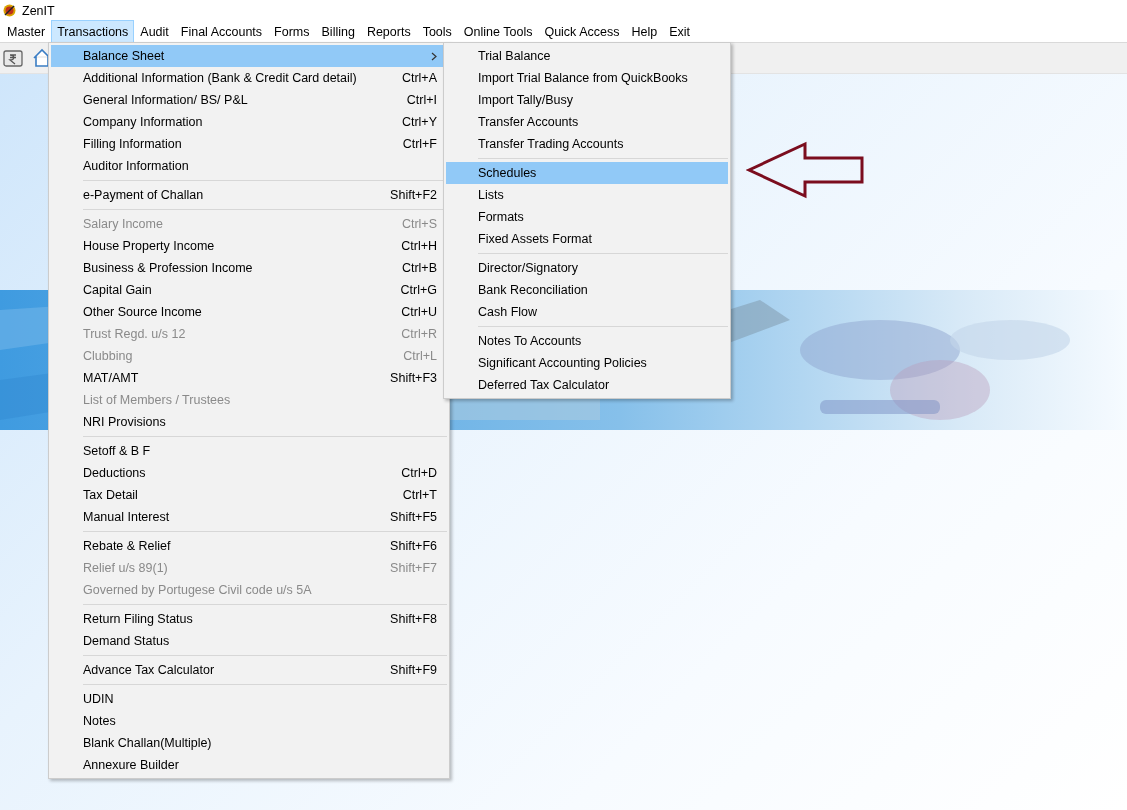 Image resolution: width=1127 pixels, height=810 pixels. Describe the element at coordinates (249, 195) in the screenshot. I see `menu-item: e-Payment of Challan Shift+F2` at that location.